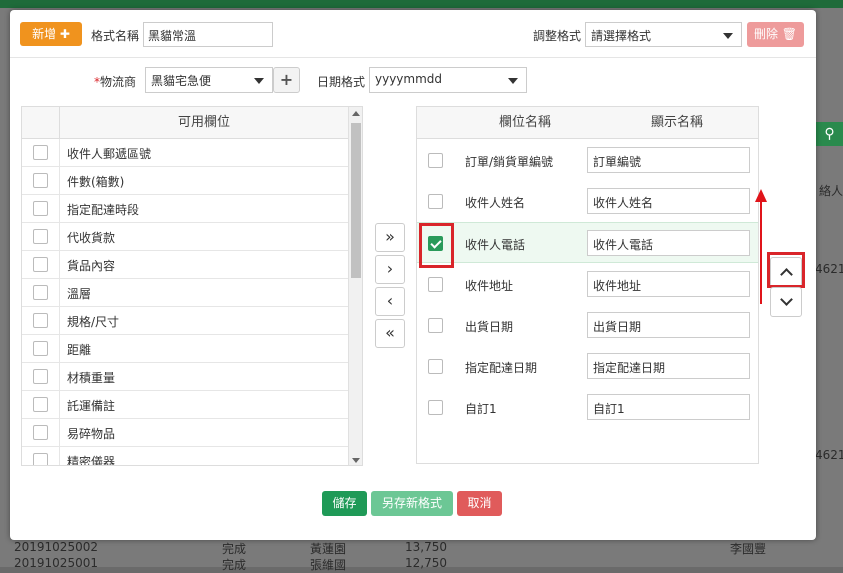 The height and width of the screenshot is (573, 843). I want to click on bg-row-b-name: 張維國, so click(328, 565).